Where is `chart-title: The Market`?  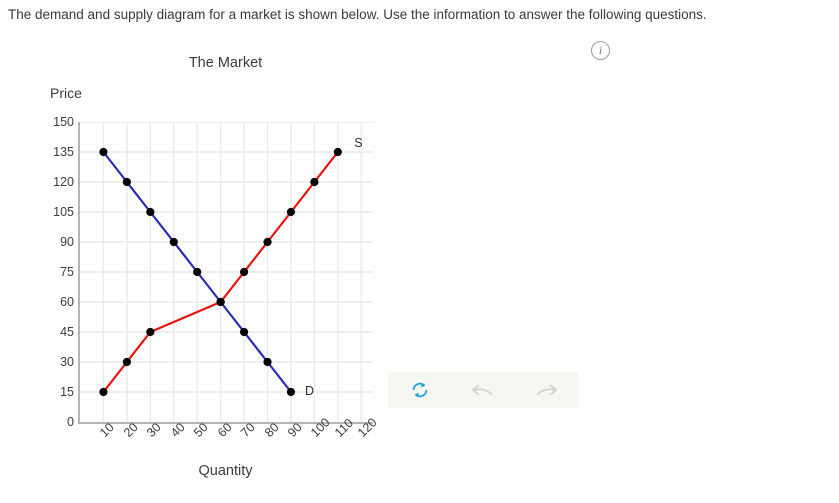
chart-title: The Market is located at coordinates (225, 63).